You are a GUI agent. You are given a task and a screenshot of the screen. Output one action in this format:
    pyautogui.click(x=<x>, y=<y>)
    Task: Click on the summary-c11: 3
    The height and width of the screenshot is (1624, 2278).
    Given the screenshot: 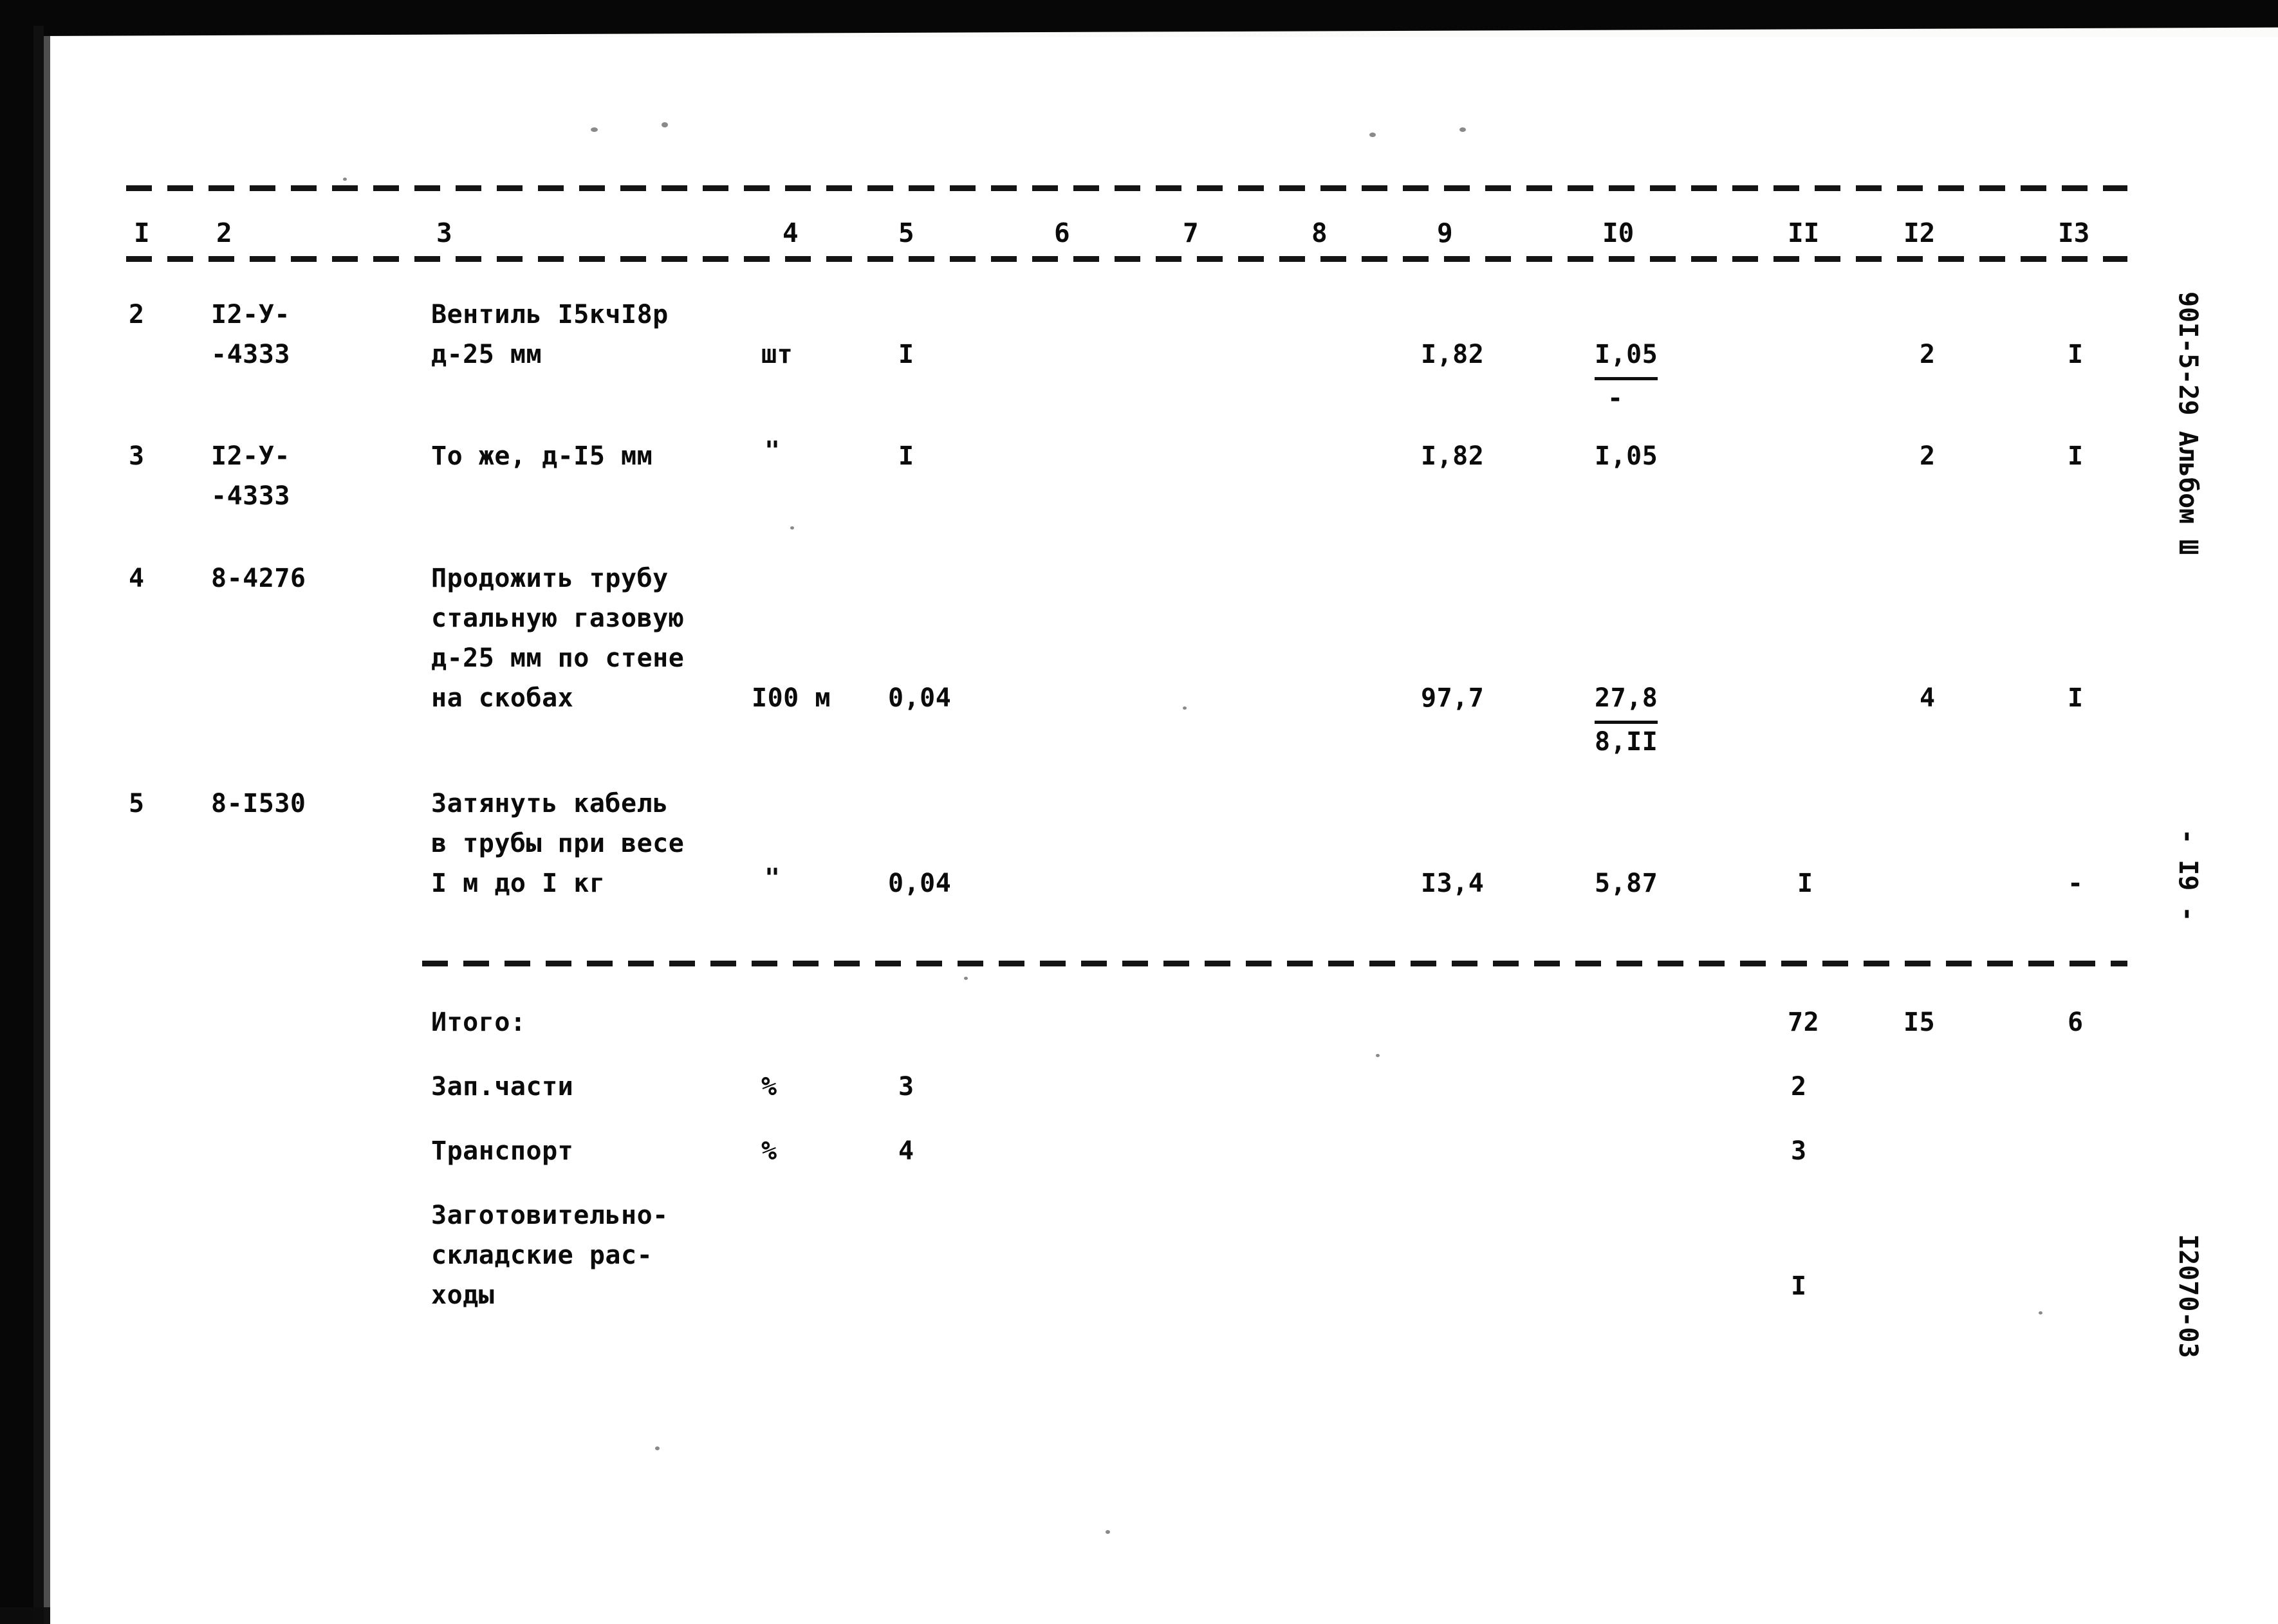 What is the action you would take?
    pyautogui.click(x=1799, y=1151)
    